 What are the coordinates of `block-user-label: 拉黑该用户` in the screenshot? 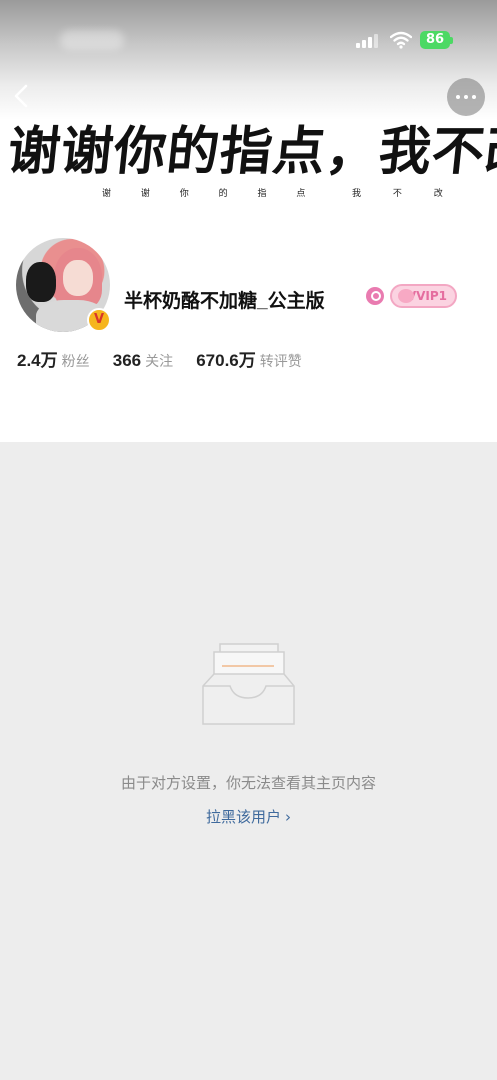 It's located at (243, 817).